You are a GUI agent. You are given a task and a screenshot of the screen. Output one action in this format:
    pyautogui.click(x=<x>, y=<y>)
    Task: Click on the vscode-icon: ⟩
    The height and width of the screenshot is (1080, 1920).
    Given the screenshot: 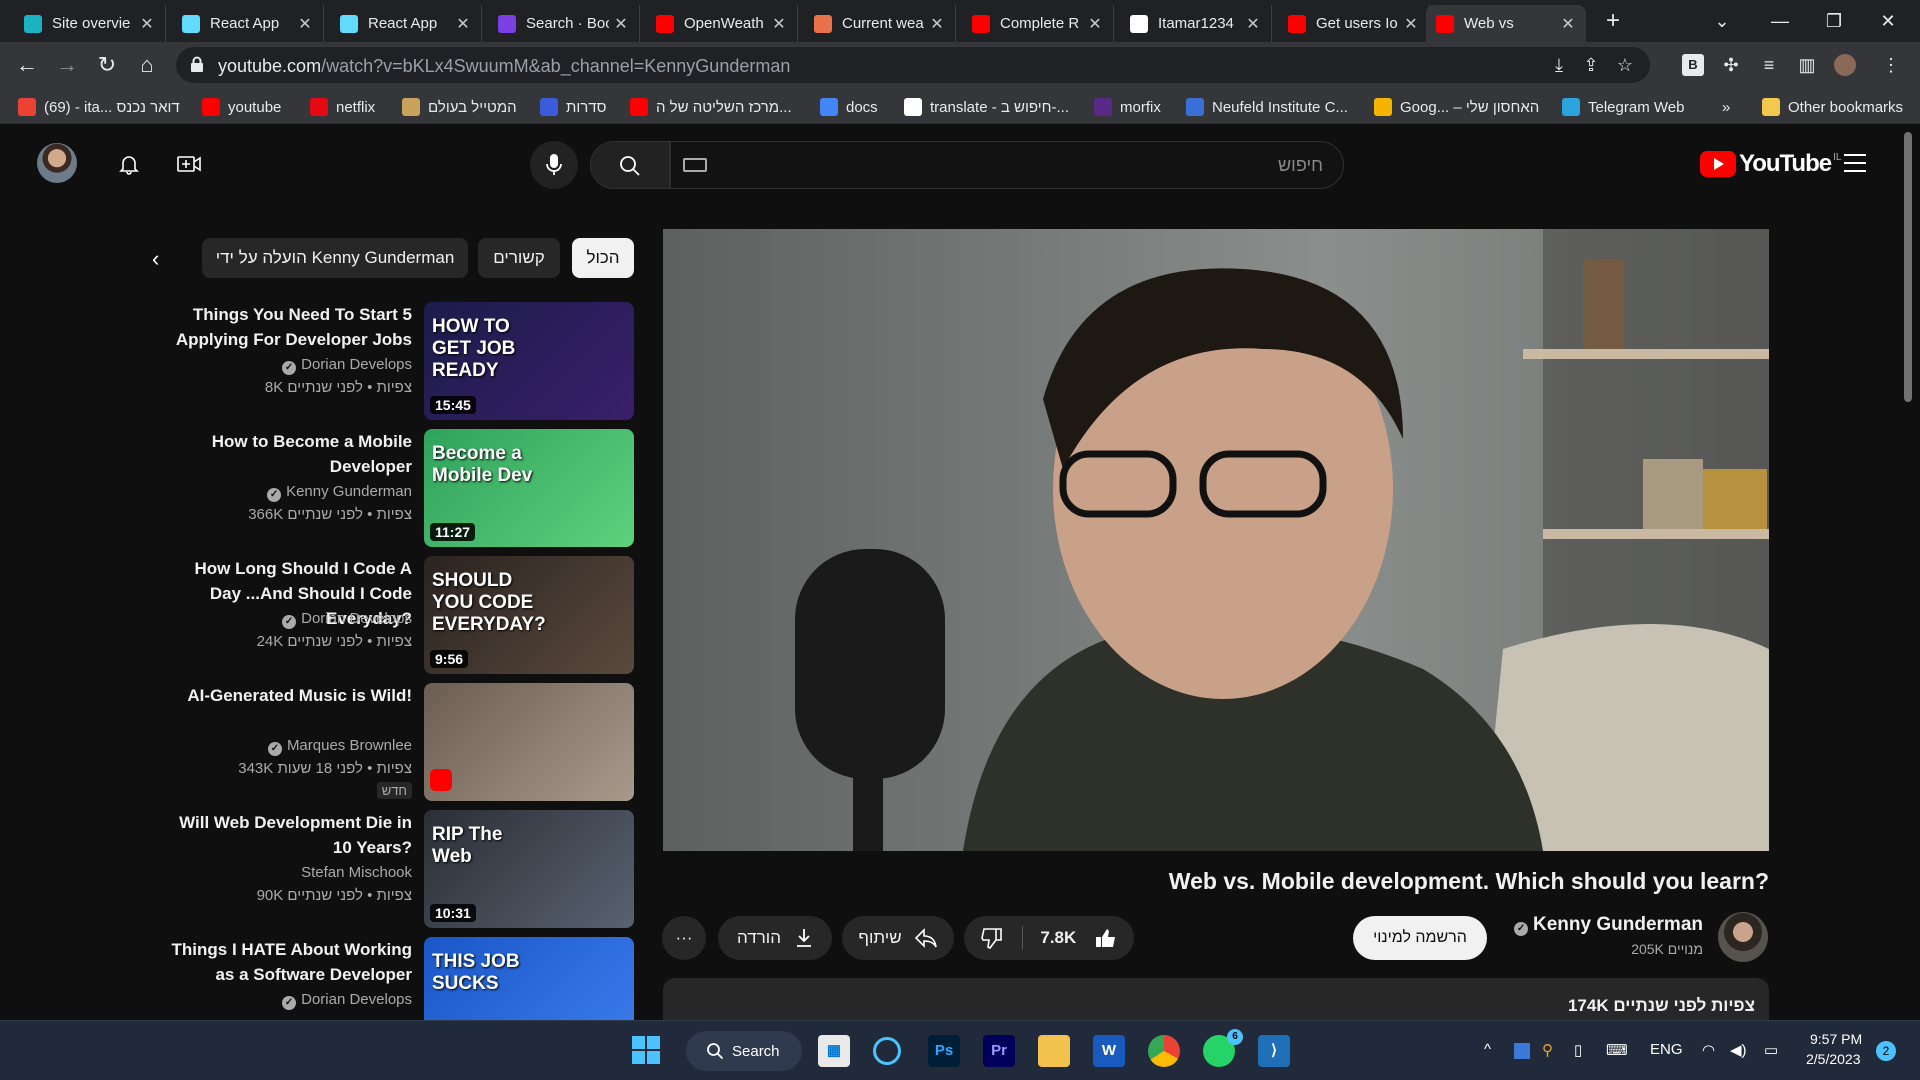 What is the action you would take?
    pyautogui.click(x=1274, y=1051)
    